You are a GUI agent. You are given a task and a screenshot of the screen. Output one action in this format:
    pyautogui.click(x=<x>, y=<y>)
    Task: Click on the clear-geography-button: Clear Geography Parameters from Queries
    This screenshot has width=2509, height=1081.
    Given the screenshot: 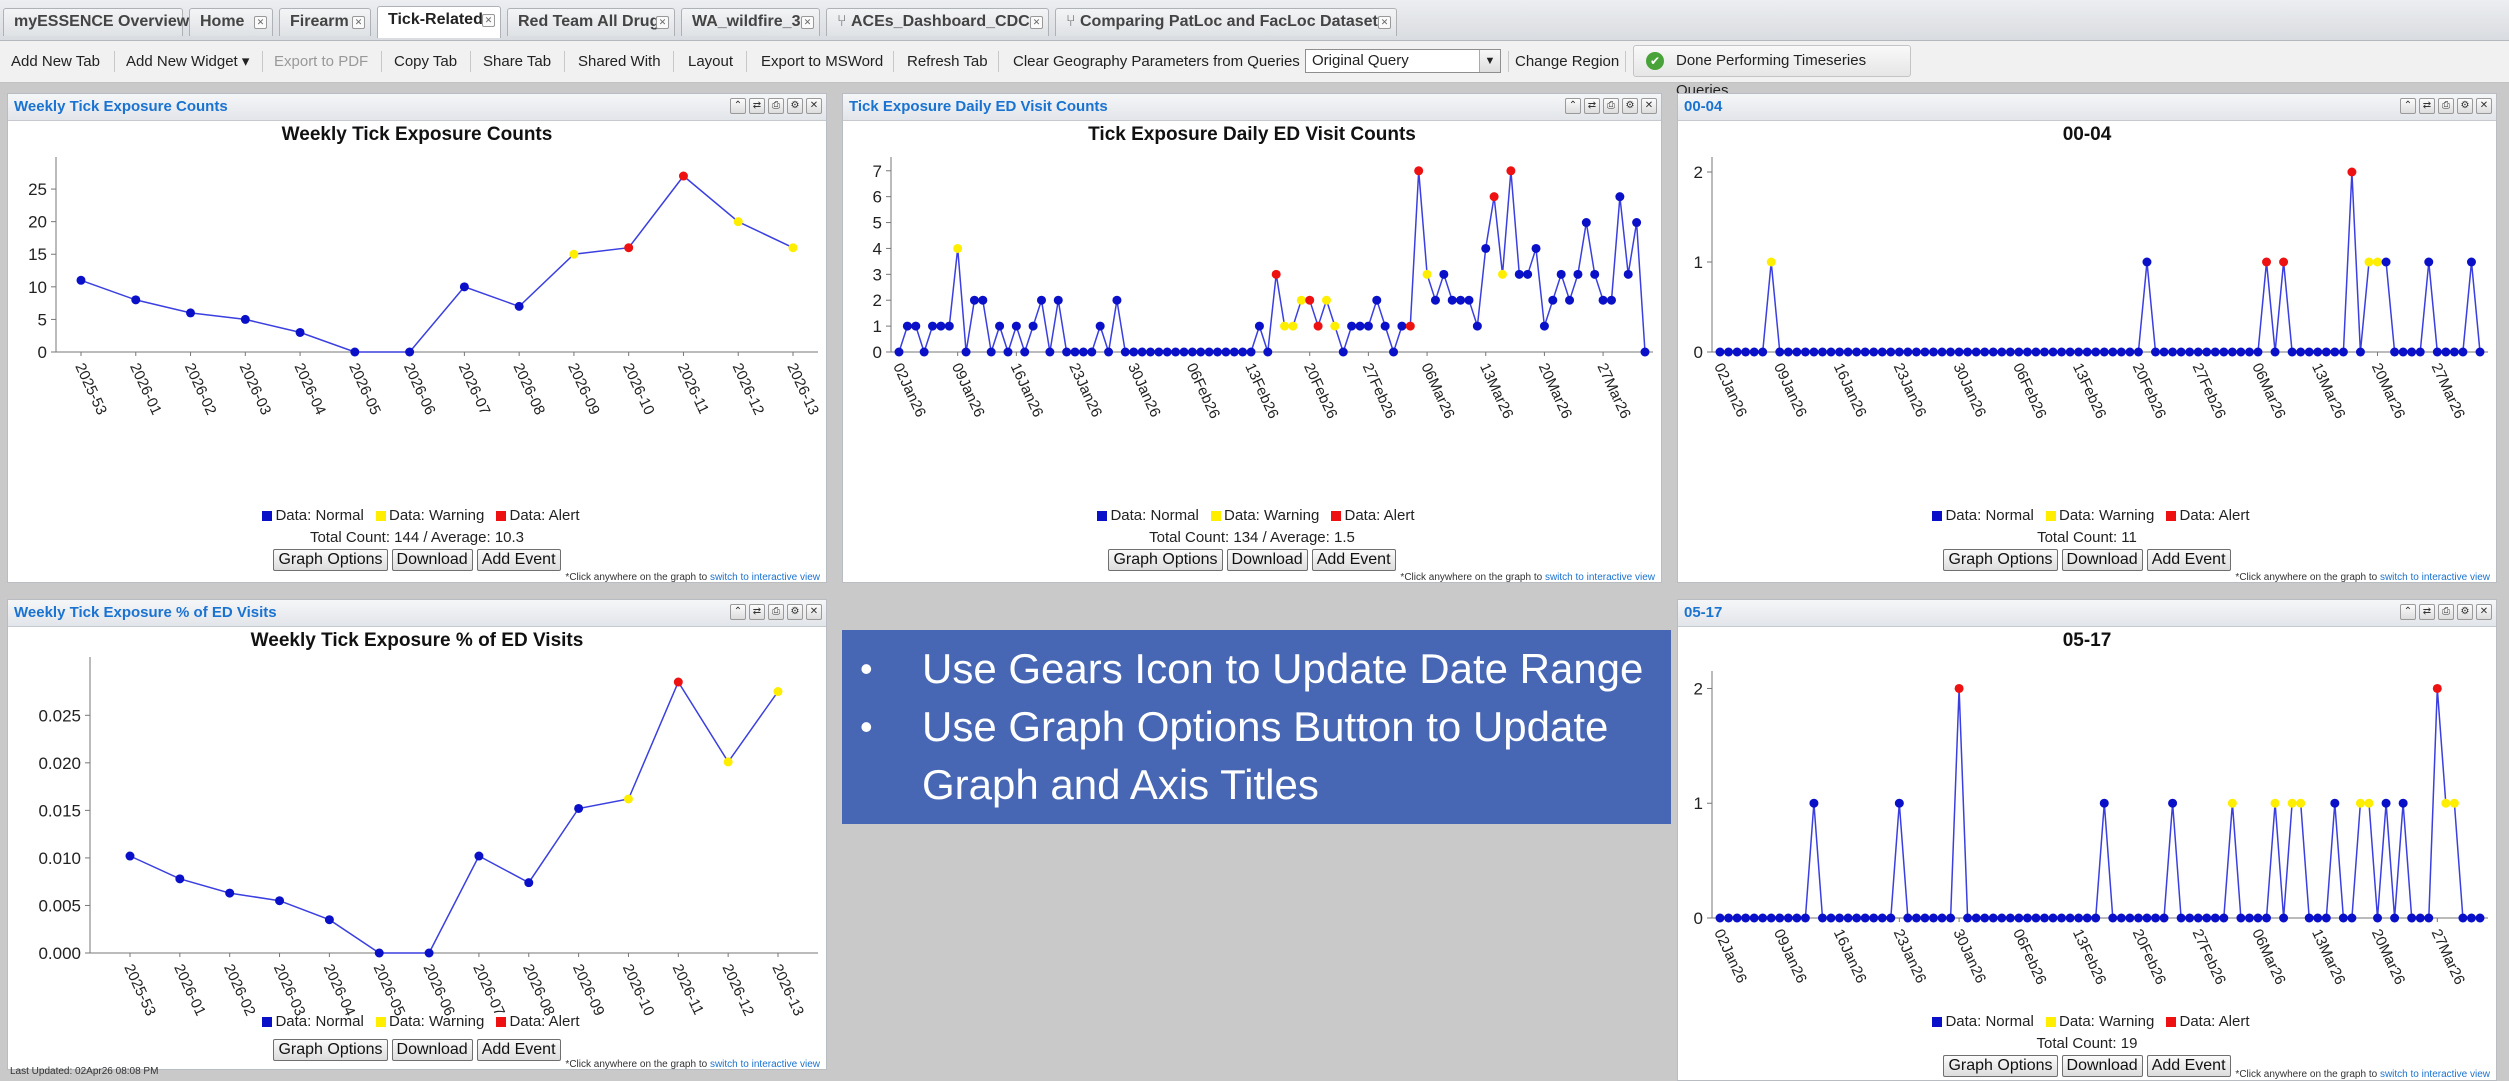 What is the action you would take?
    pyautogui.click(x=1156, y=61)
    